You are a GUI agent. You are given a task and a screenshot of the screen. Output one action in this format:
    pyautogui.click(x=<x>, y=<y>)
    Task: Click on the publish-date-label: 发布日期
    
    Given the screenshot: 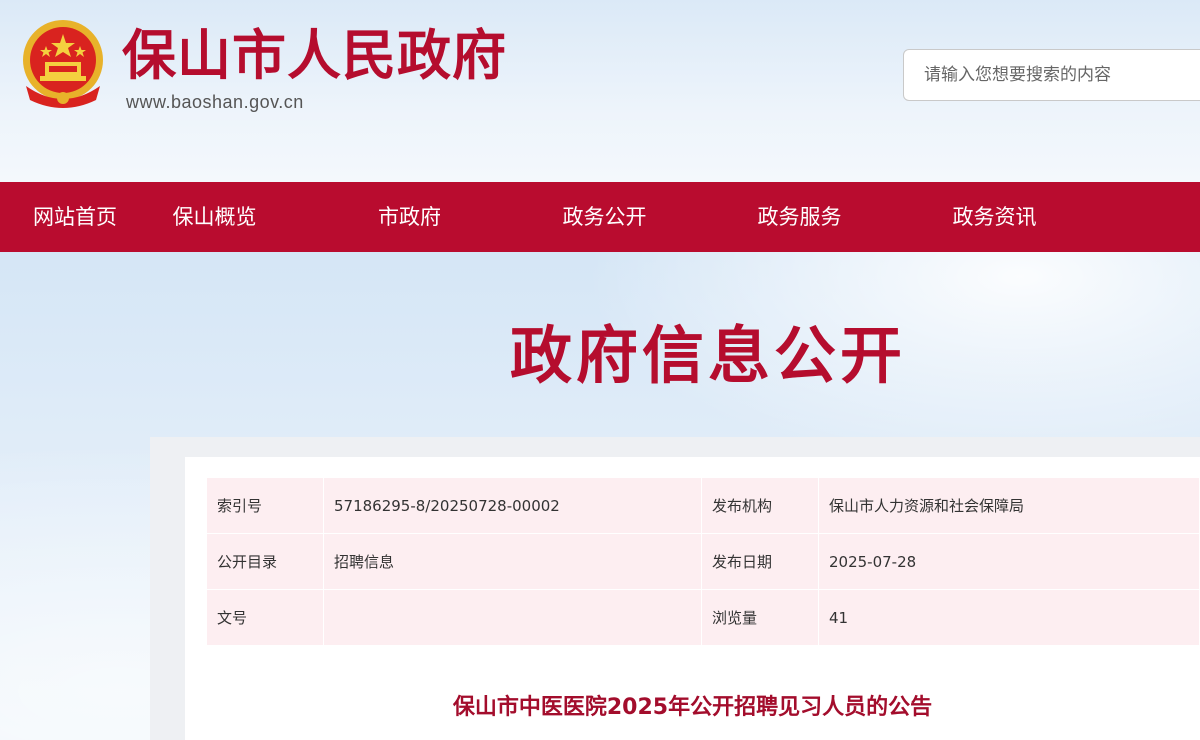 What is the action you would take?
    pyautogui.click(x=760, y=561)
    